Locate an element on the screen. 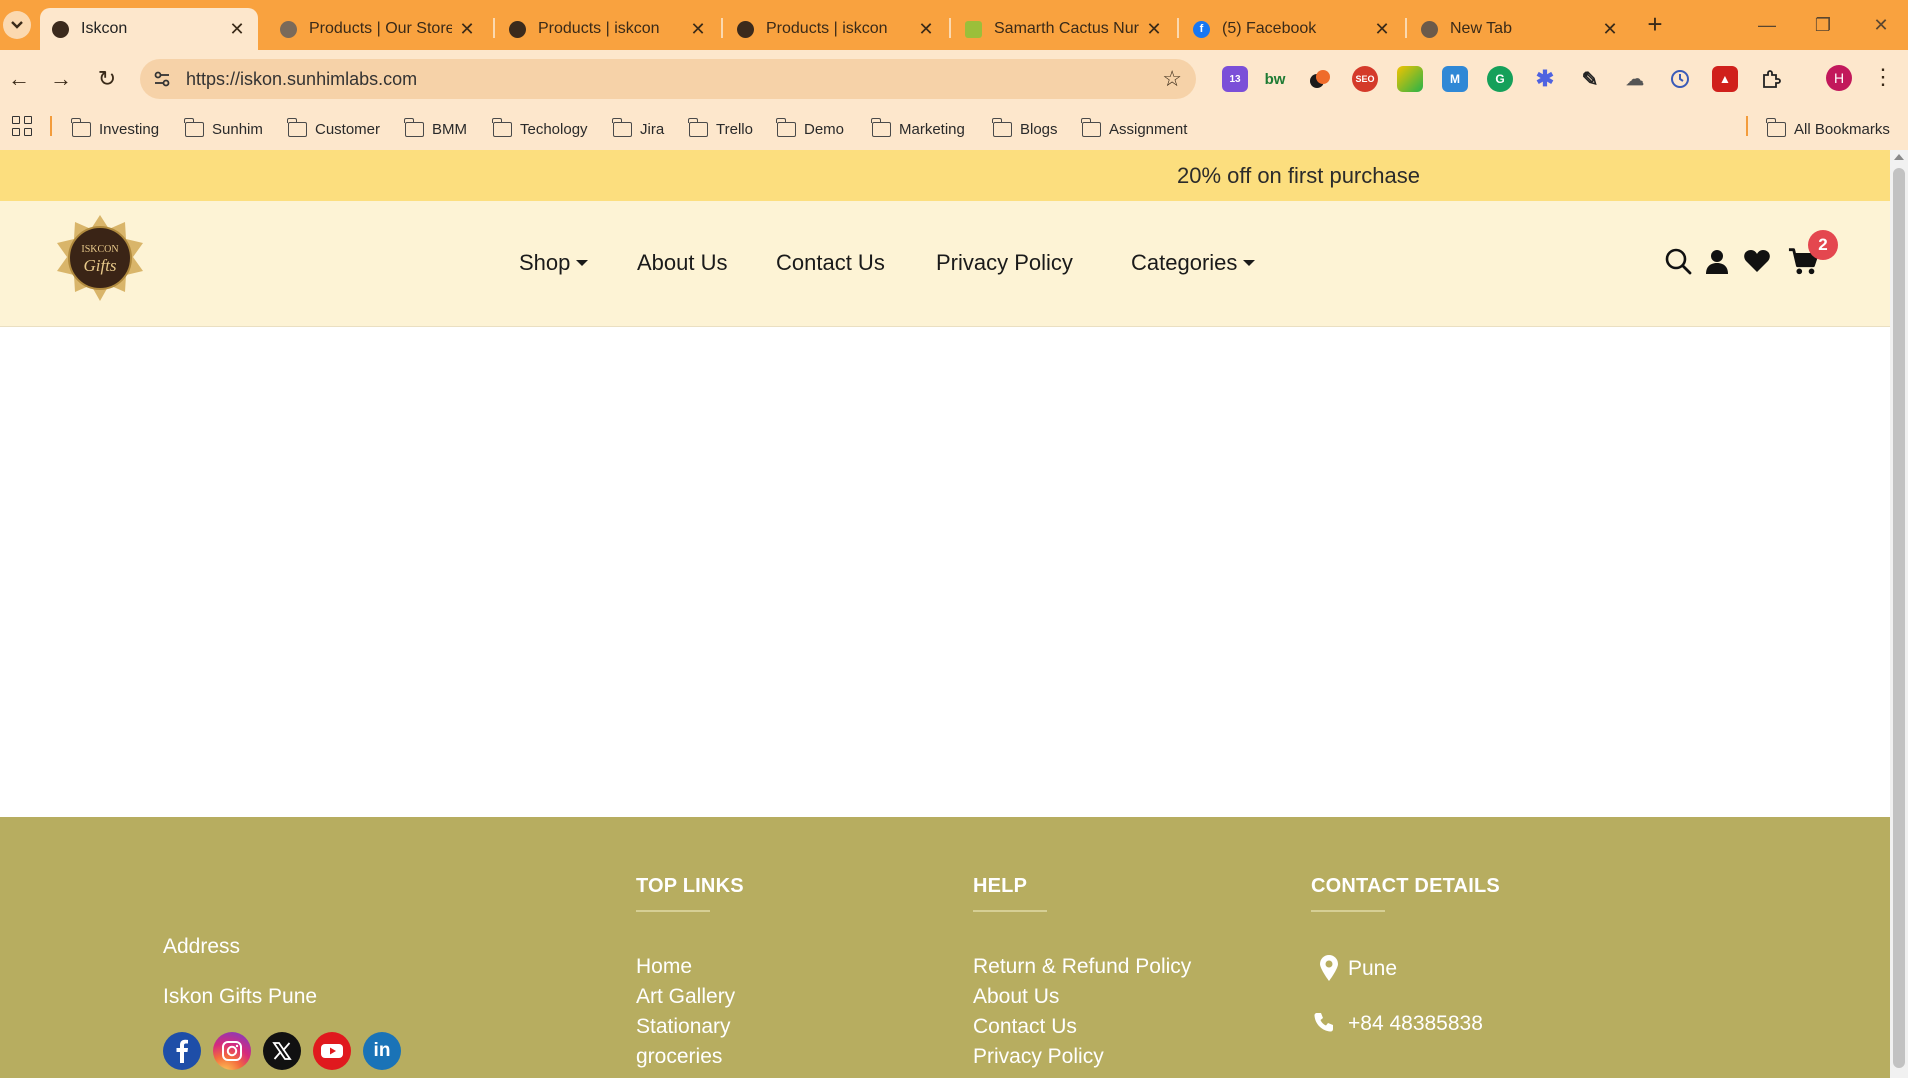  tab-facebook: f (5) Facebook ✕ is located at coordinates (1292, 29).